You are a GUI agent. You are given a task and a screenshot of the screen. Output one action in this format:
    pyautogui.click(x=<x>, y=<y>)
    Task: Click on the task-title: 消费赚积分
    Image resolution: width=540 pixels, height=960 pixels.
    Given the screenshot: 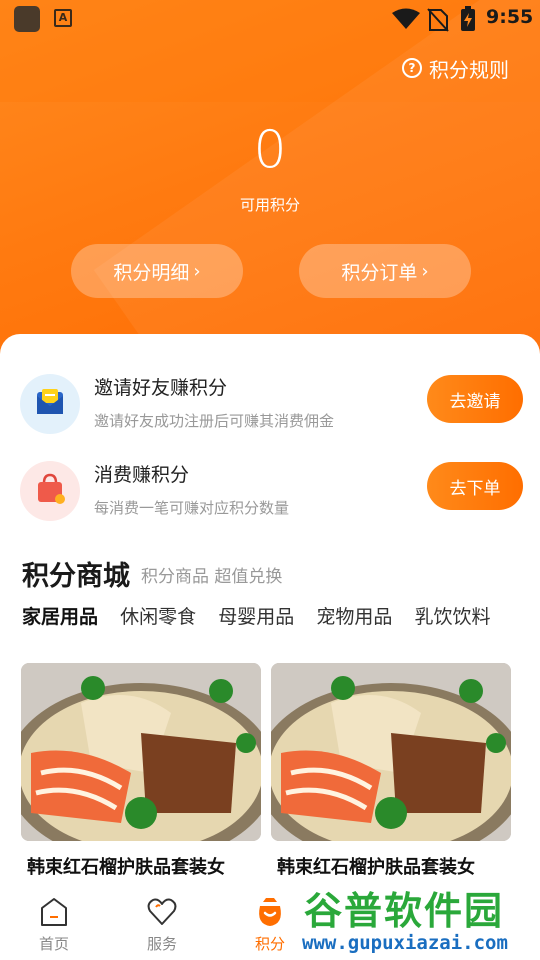 What is the action you would take?
    pyautogui.click(x=142, y=475)
    